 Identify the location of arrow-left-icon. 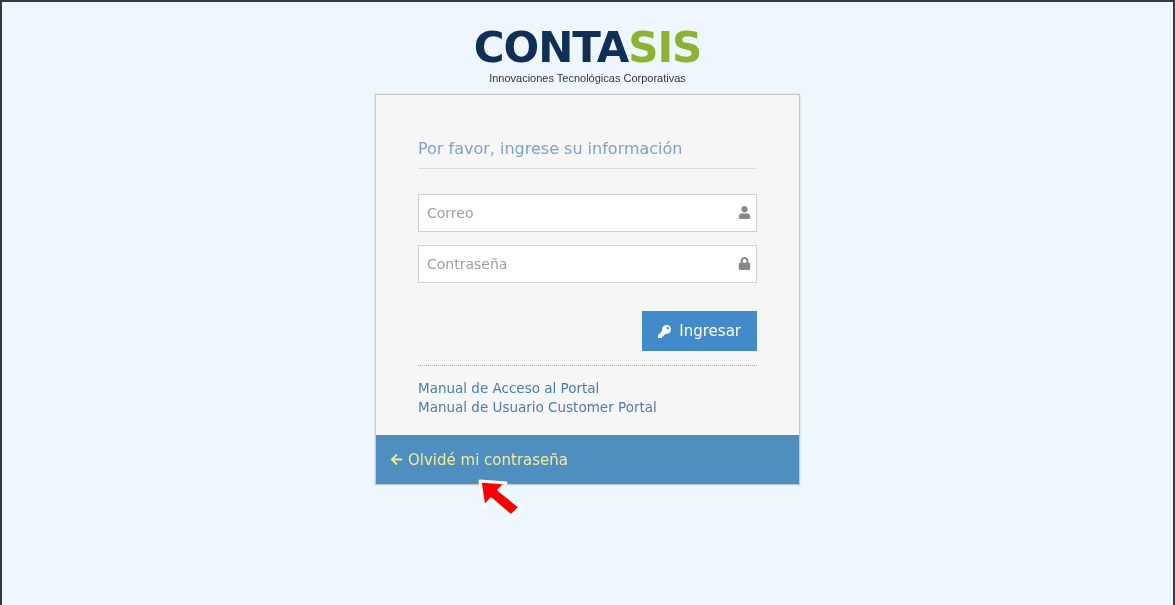
(396, 459).